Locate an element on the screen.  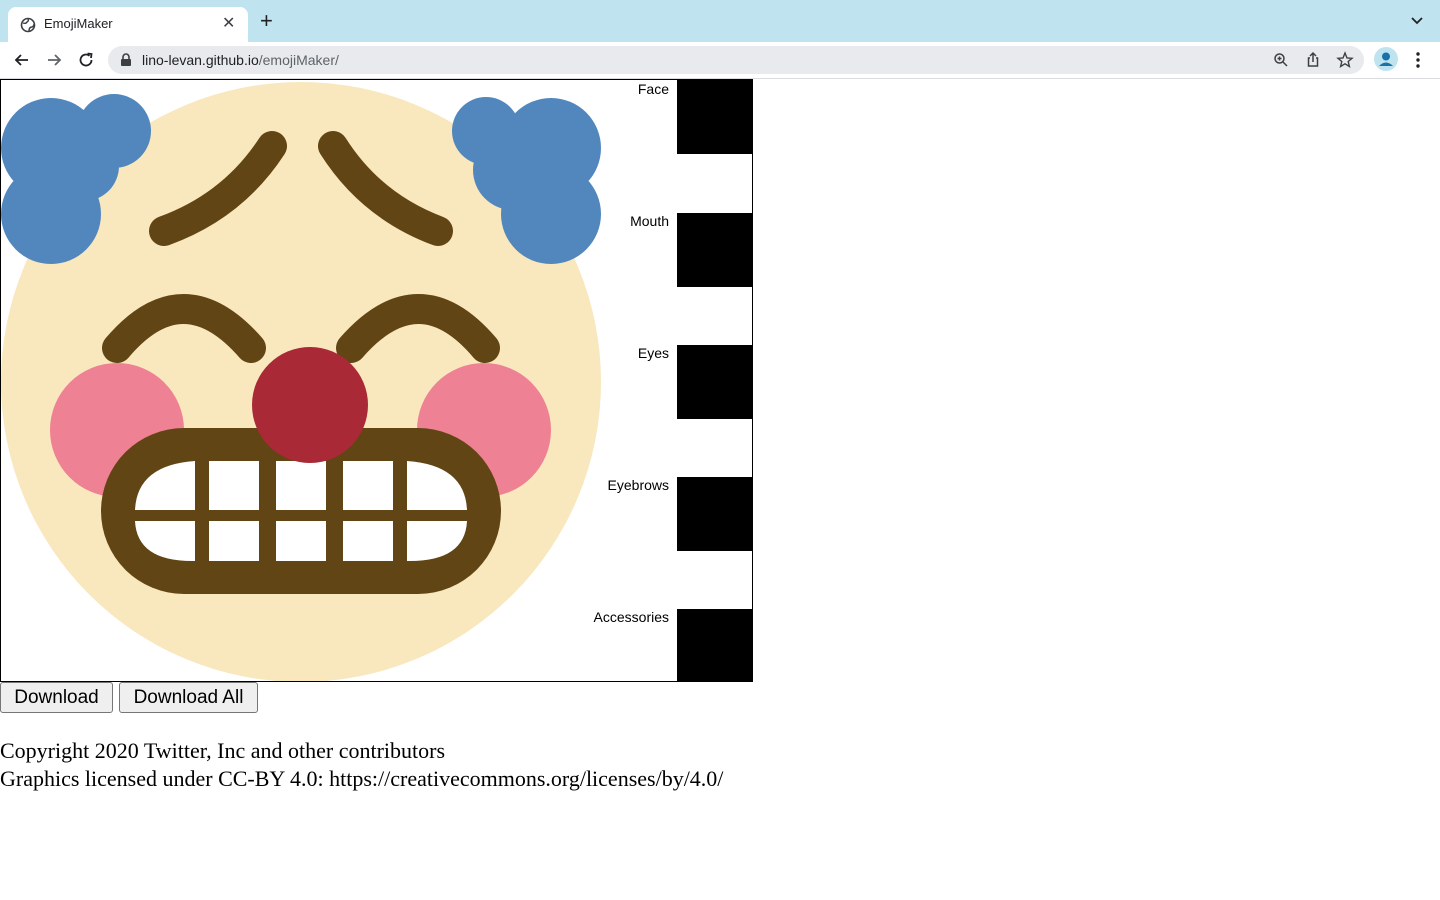
kebab-menu-icon is located at coordinates (1418, 60).